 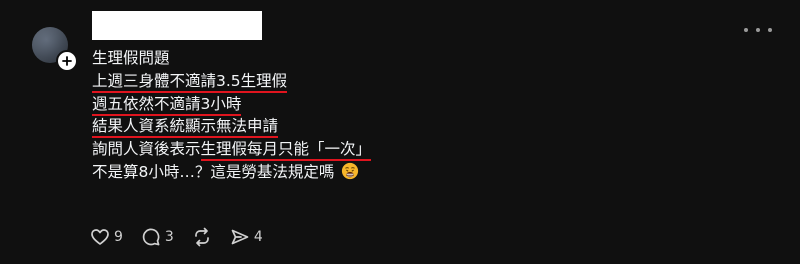 What do you see at coordinates (177, 25) in the screenshot?
I see `username-redacted` at bounding box center [177, 25].